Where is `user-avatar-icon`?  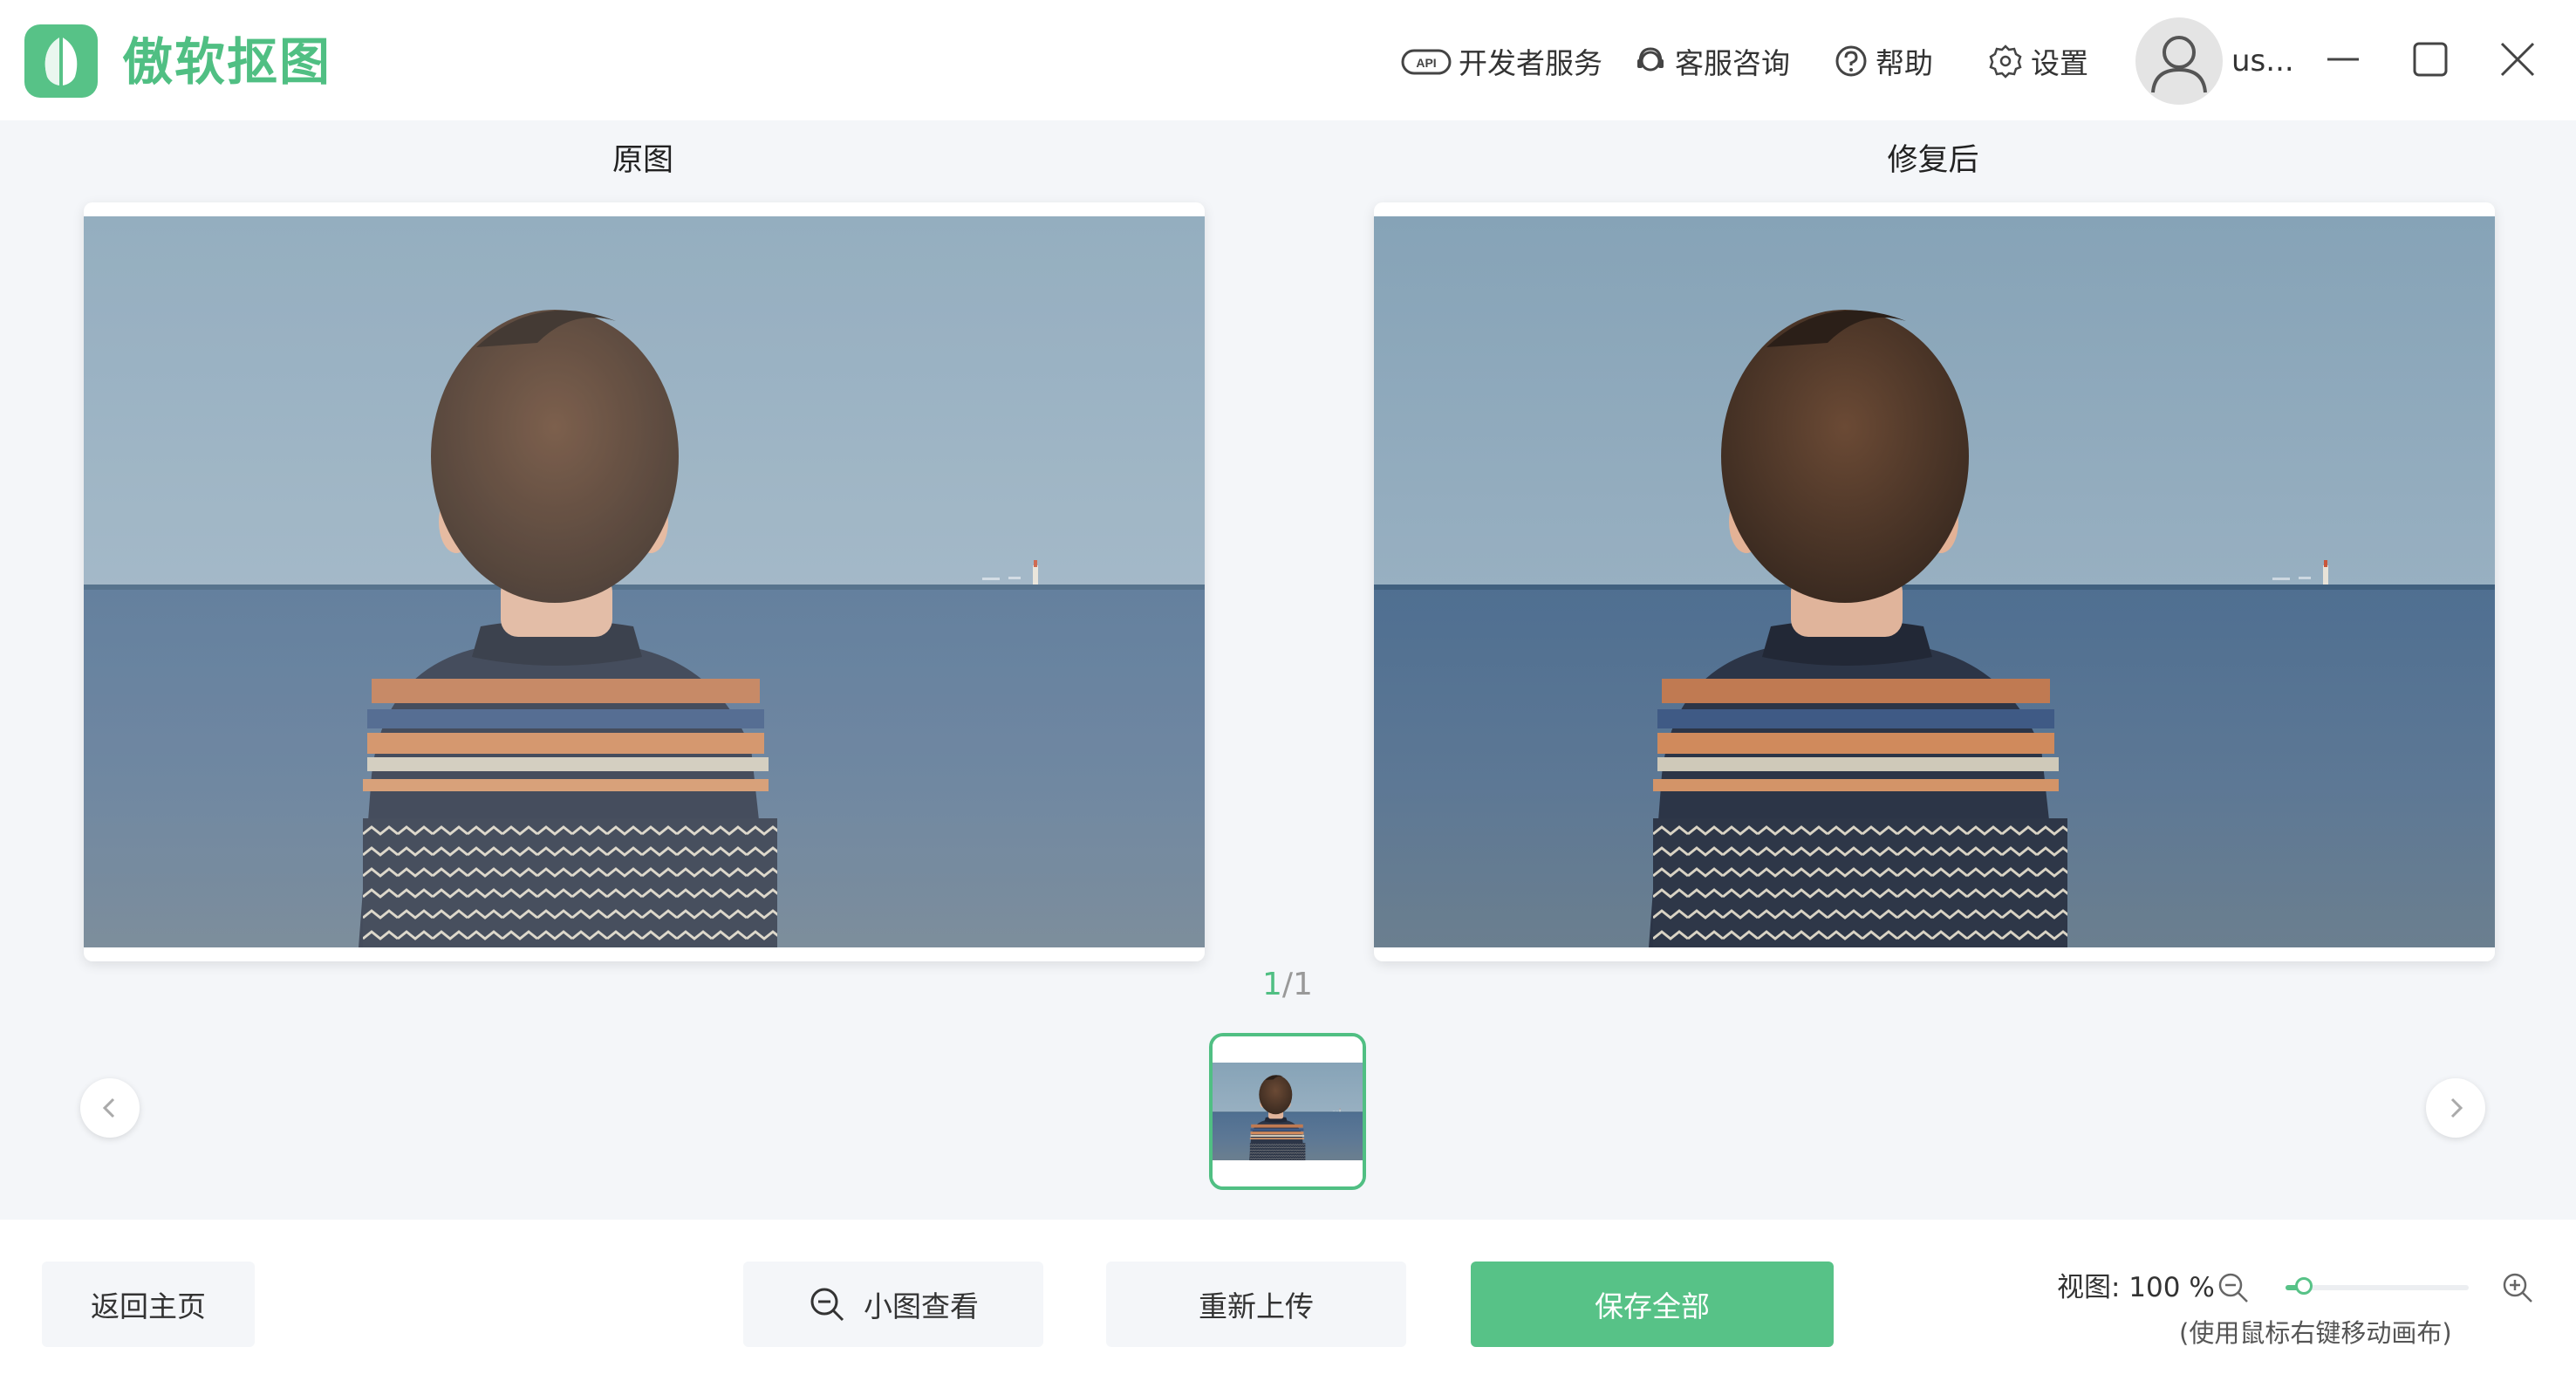 user-avatar-icon is located at coordinates (2179, 61).